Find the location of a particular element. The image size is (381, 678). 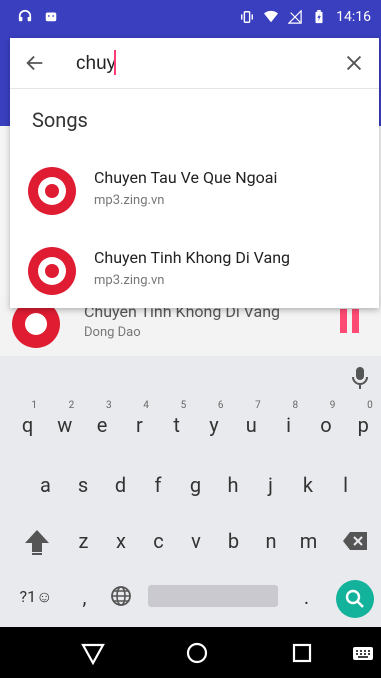

key-z: z is located at coordinates (83, 540).